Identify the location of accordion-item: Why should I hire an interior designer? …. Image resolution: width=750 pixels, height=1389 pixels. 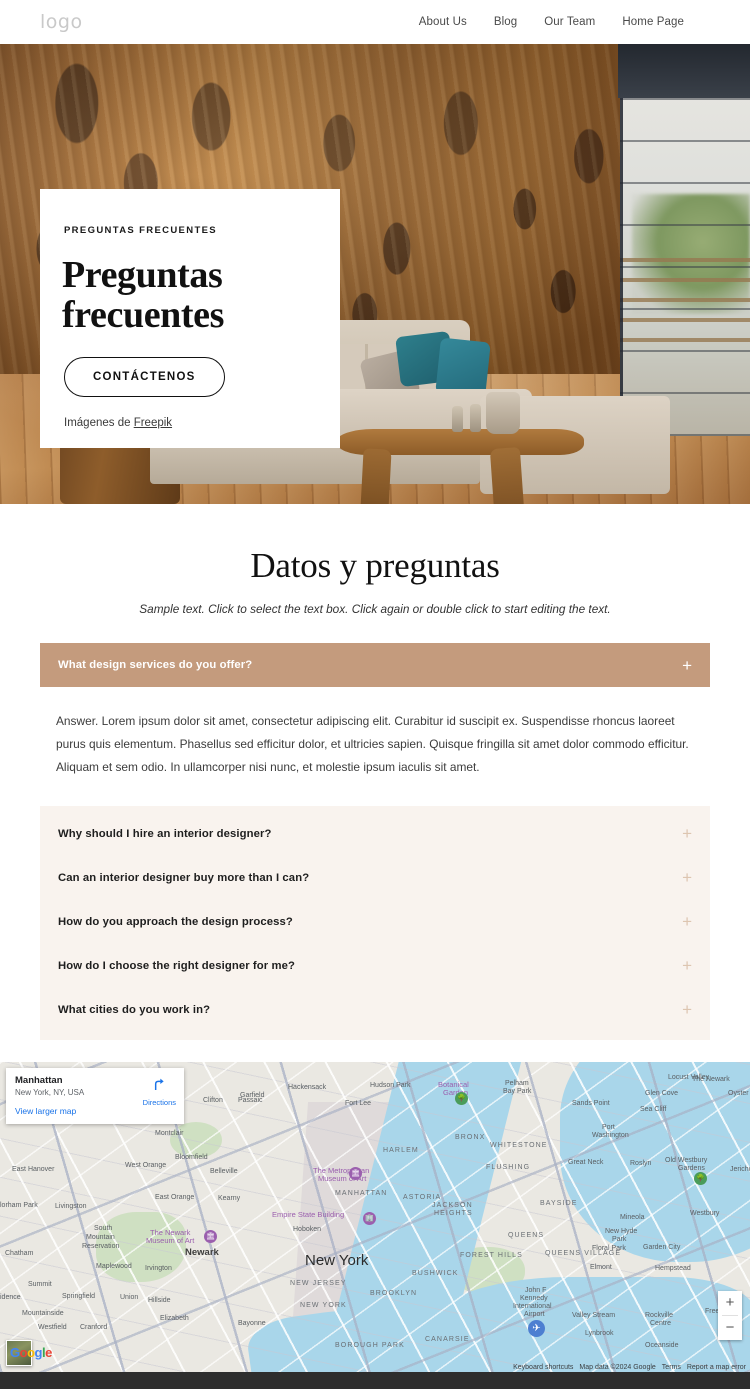
(375, 834).